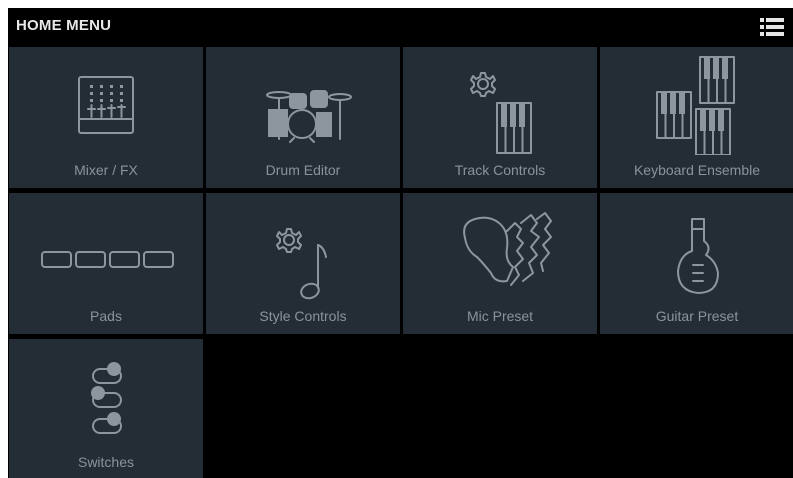 Image resolution: width=793 pixels, height=478 pixels. I want to click on tile-drum-editor: Drum Editor, so click(303, 117).